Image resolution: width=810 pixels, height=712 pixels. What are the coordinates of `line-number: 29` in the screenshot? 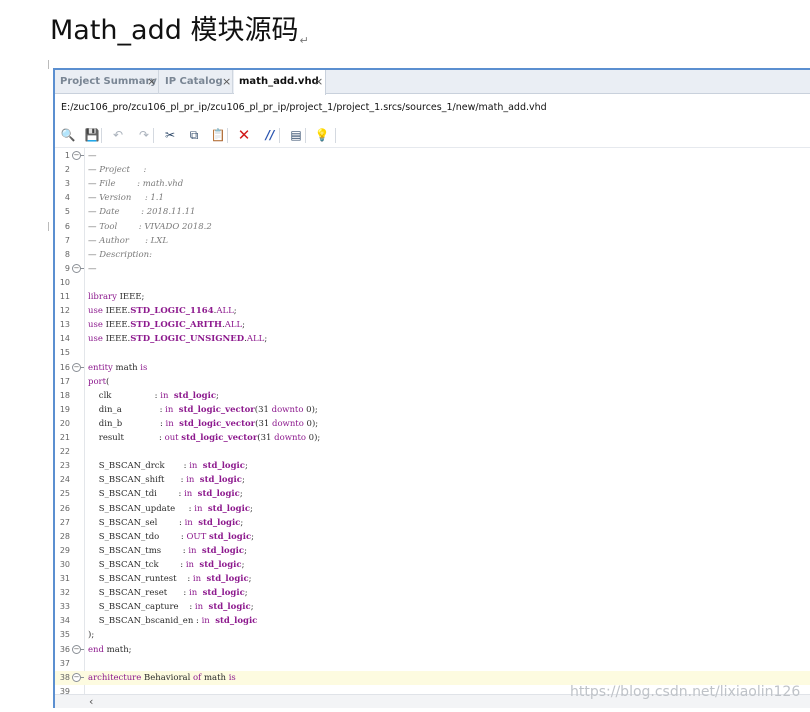 It's located at (64, 550).